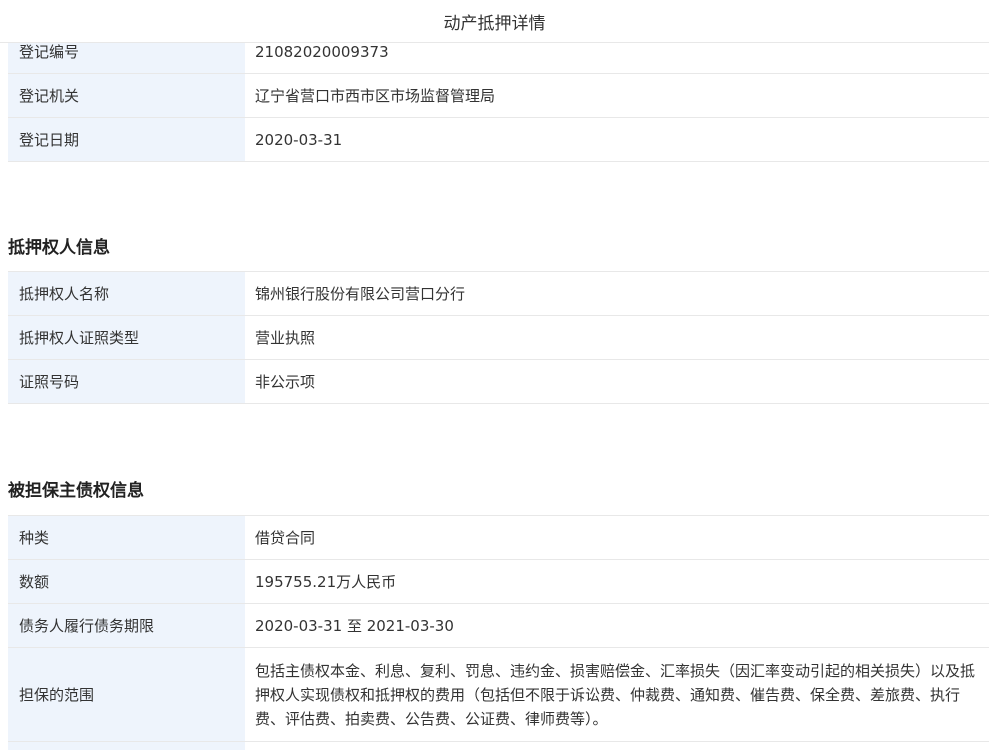  I want to click on table-row: 抵押权人名称 锦州银行股份有限公司营口分行, so click(498, 293).